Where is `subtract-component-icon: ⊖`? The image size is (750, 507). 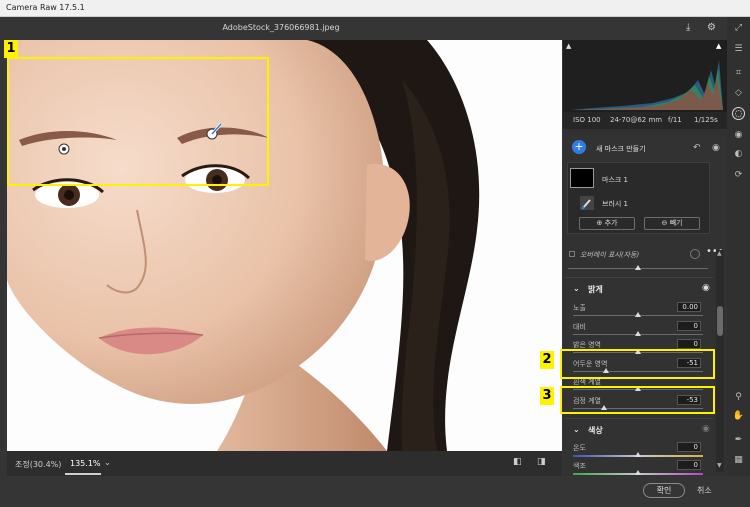
subtract-component-icon: ⊖ is located at coordinates (665, 223).